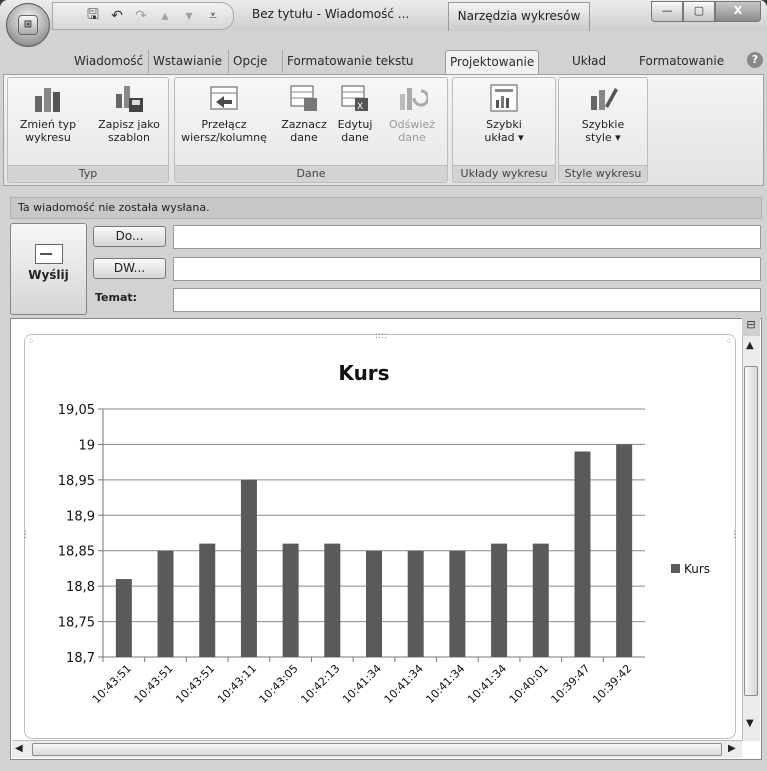 This screenshot has height=771, width=767. I want to click on y-tick-label: 18,7, so click(80, 658).